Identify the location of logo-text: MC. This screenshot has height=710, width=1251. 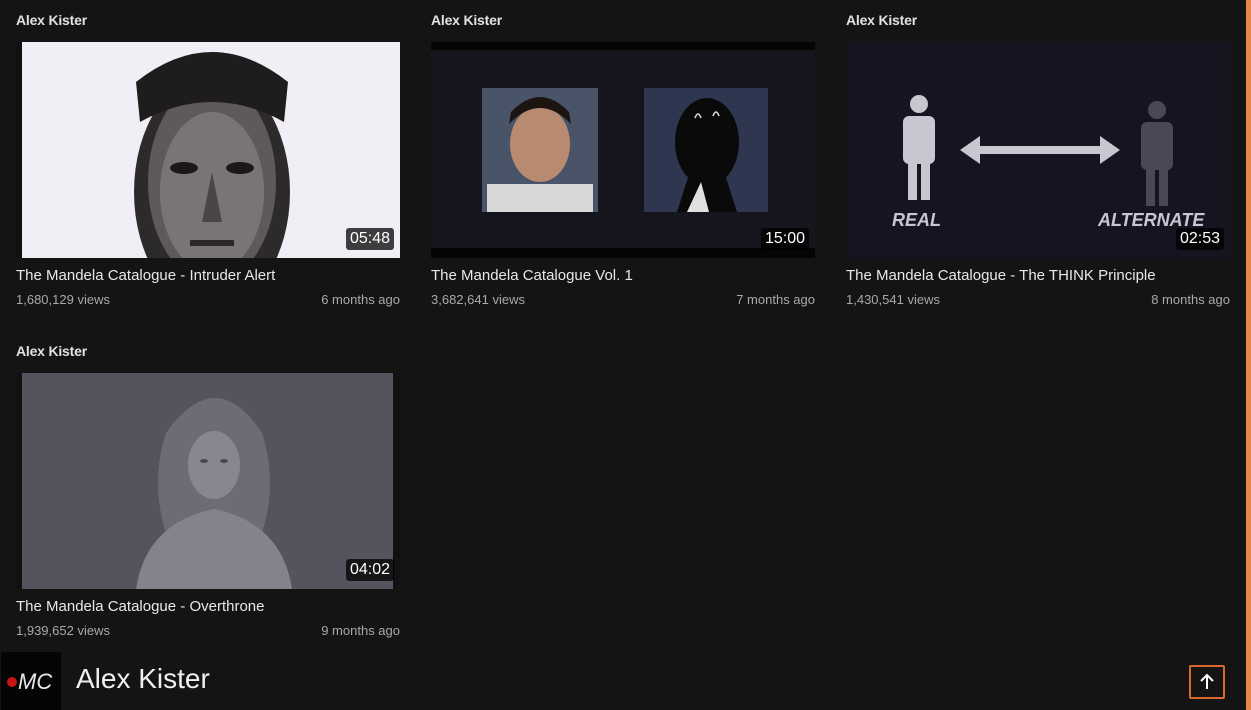
(35, 681).